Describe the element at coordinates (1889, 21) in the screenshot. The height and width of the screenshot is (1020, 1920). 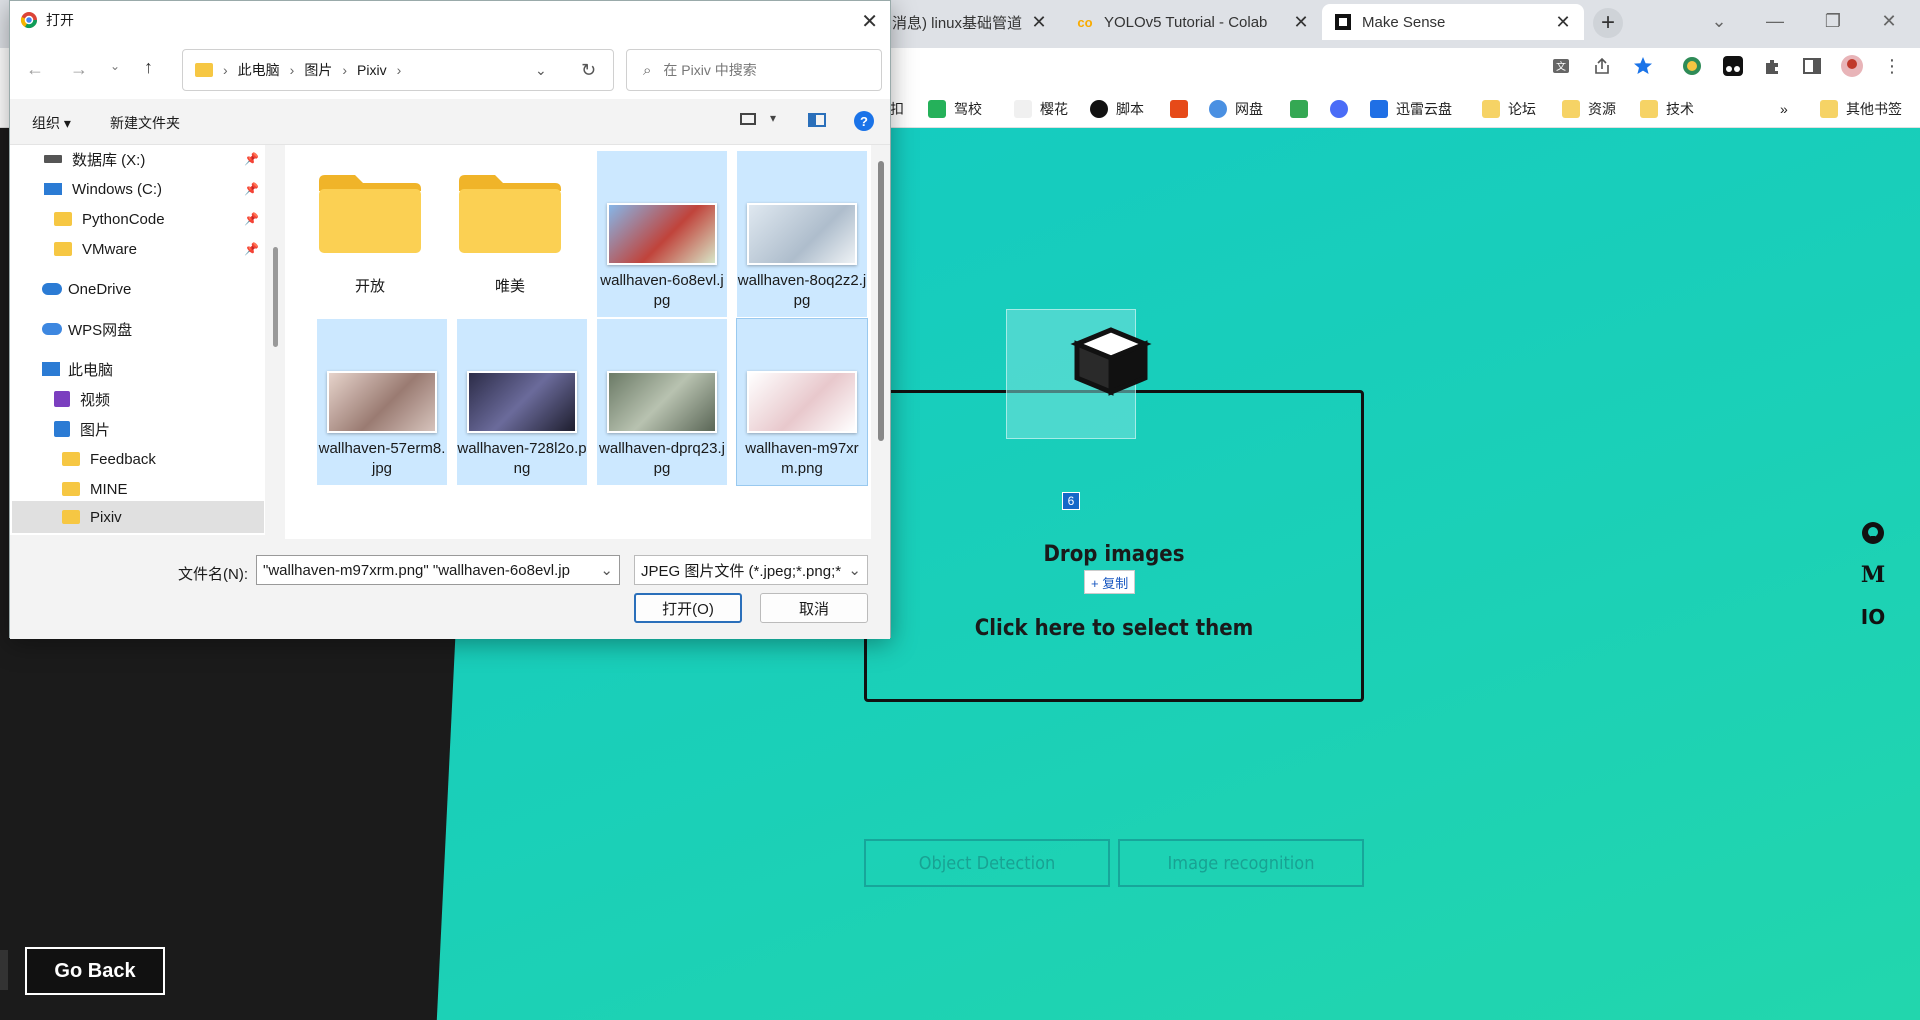
I see `close-window-icon: ✕` at that location.